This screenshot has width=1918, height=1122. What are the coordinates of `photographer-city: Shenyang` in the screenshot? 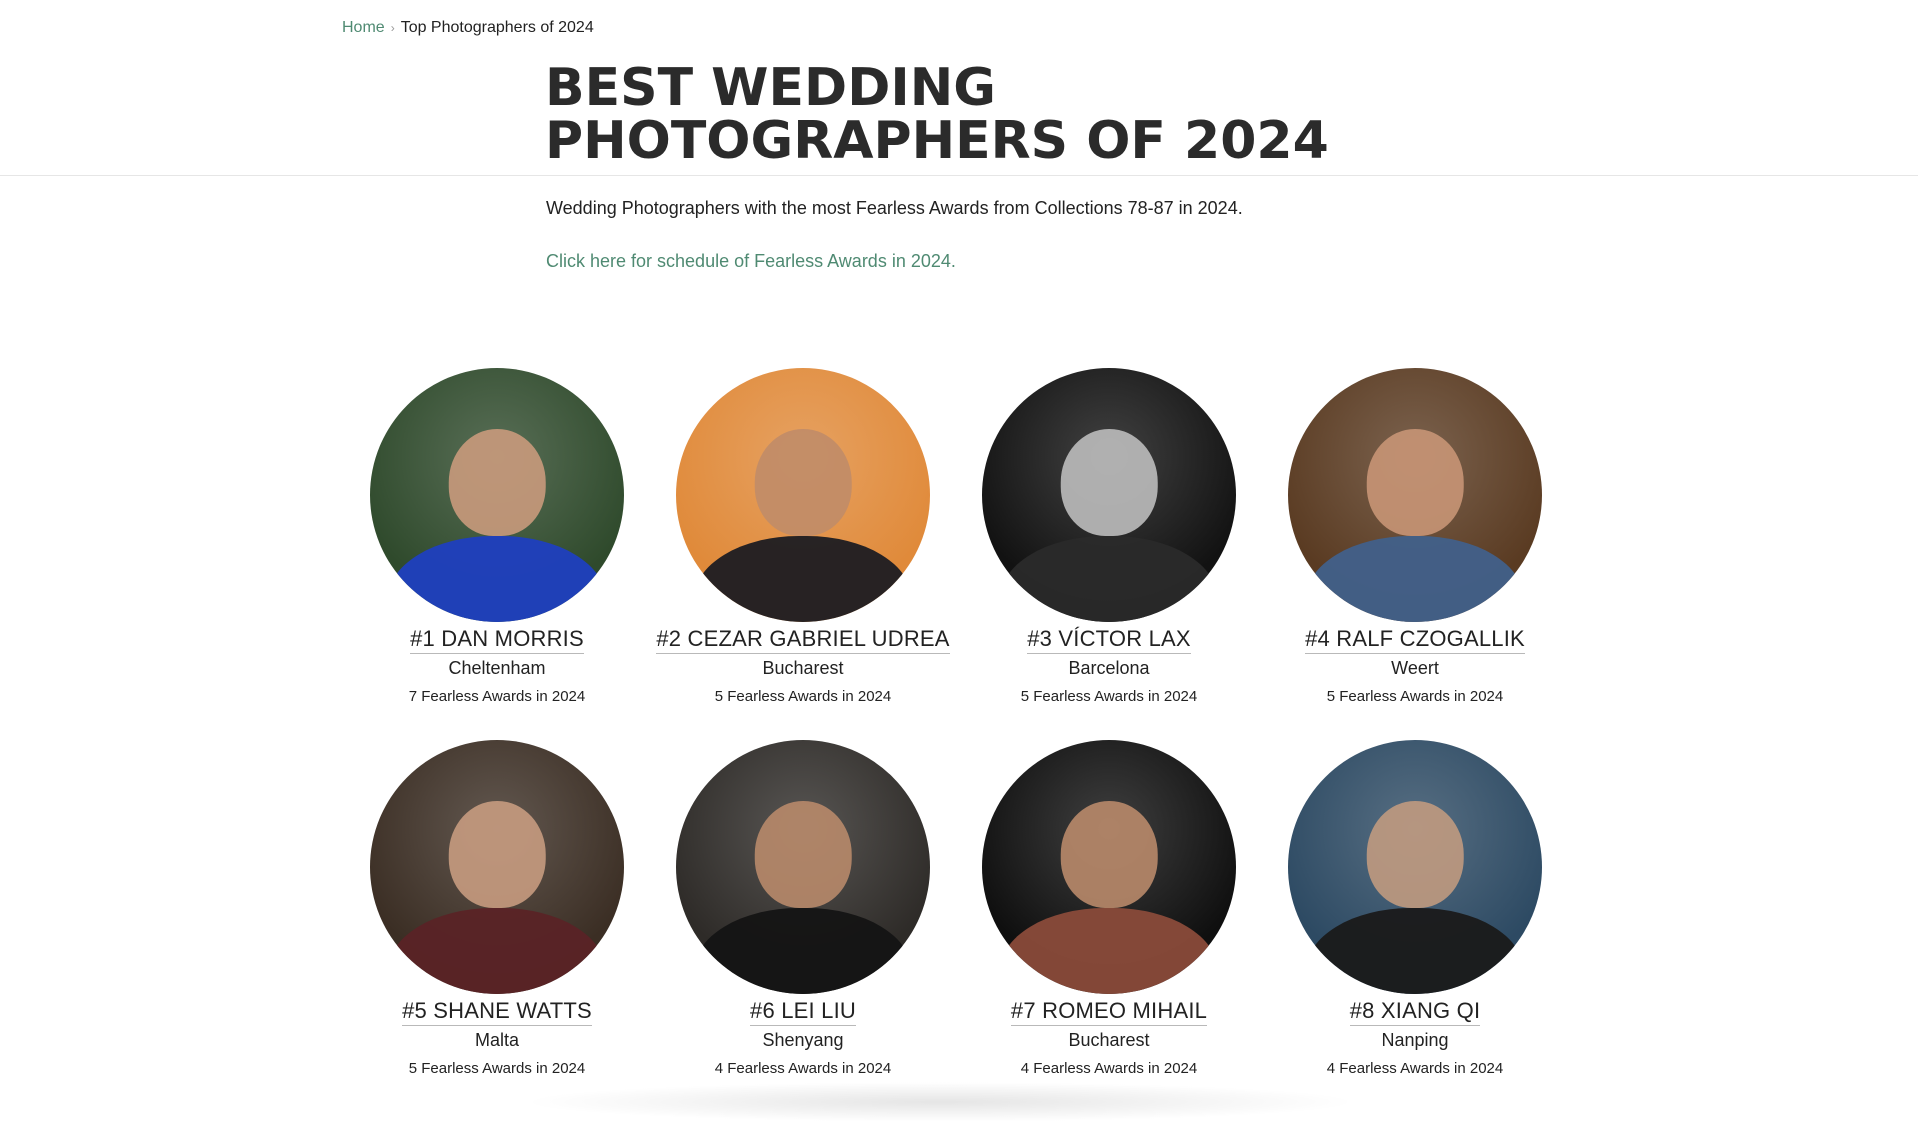 It's located at (803, 1040).